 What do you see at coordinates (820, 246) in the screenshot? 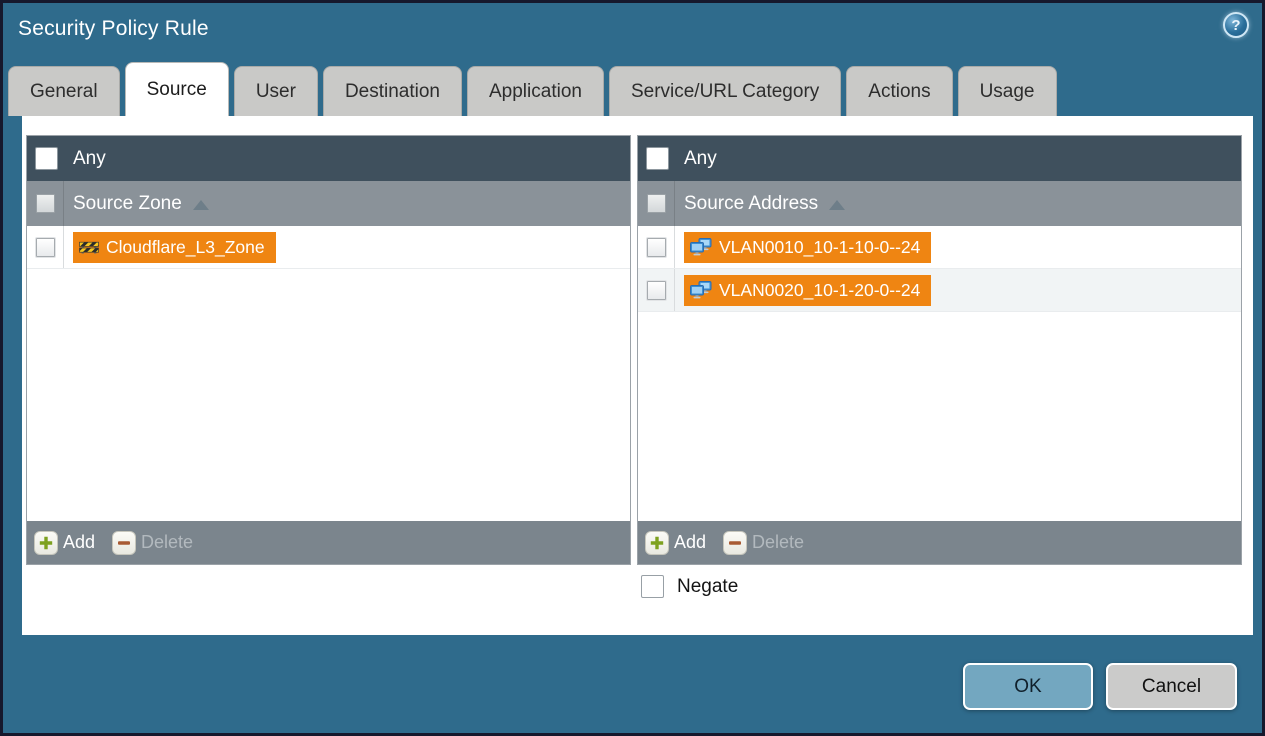
I see `address-name: VLAN0010_10-1-10-0--24` at bounding box center [820, 246].